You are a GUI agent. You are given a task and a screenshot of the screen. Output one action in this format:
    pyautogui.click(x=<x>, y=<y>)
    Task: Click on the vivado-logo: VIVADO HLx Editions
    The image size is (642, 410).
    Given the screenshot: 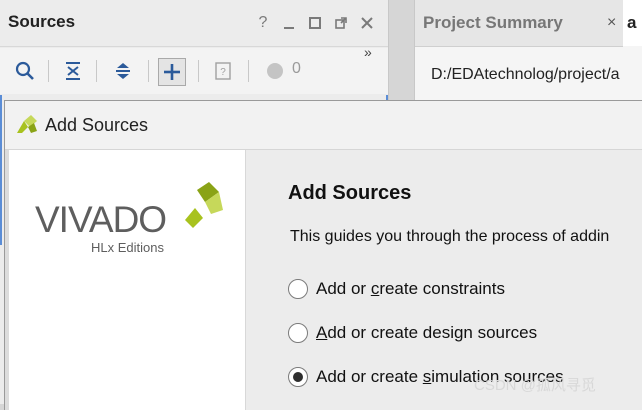 What is the action you would take?
    pyautogui.click(x=130, y=222)
    